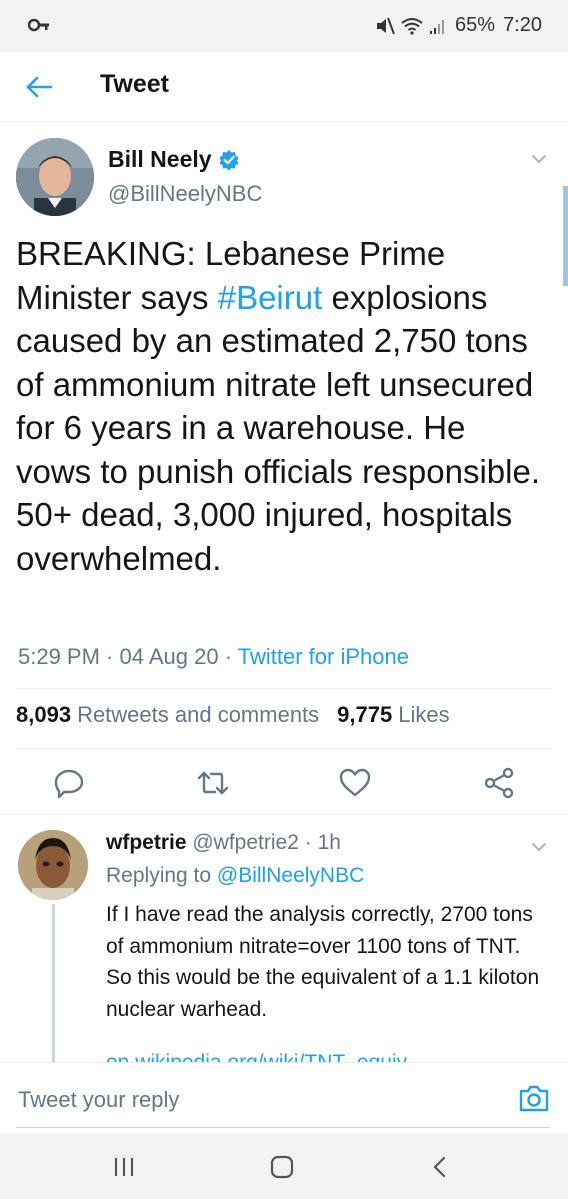 The height and width of the screenshot is (1199, 568). I want to click on recent-apps-icon, so click(124, 1167).